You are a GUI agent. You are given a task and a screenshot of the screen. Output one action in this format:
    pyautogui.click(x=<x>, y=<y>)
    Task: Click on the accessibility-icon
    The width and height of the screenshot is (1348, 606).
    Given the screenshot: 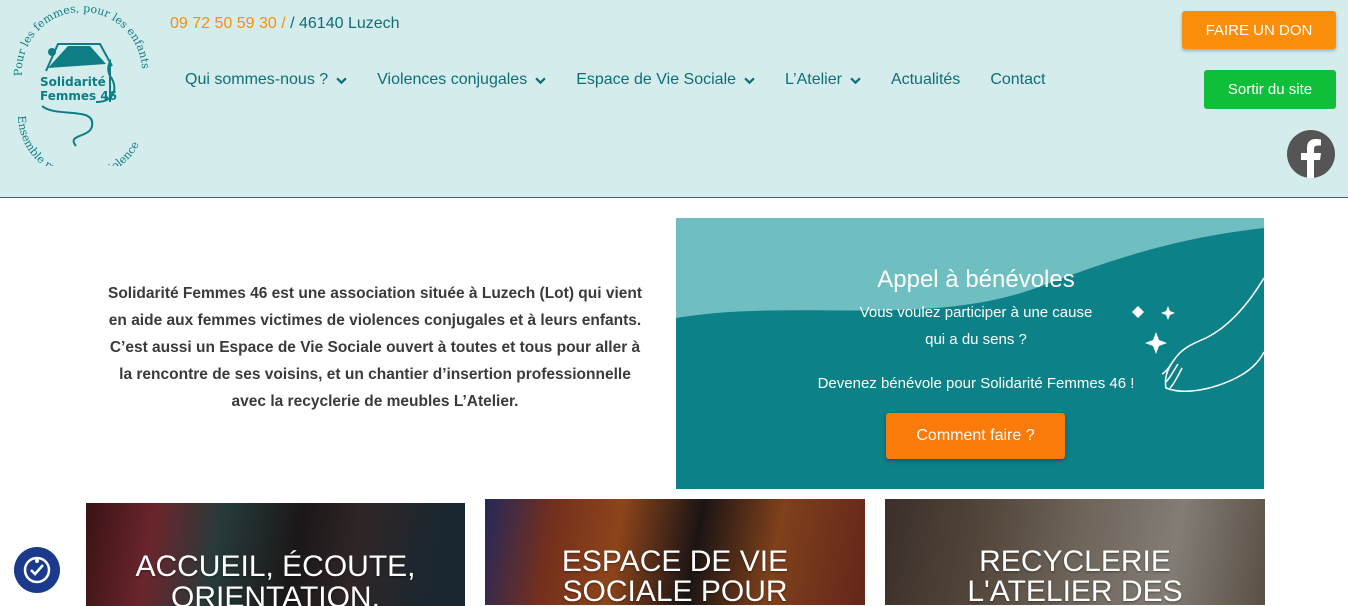 What is the action you would take?
    pyautogui.click(x=37, y=570)
    